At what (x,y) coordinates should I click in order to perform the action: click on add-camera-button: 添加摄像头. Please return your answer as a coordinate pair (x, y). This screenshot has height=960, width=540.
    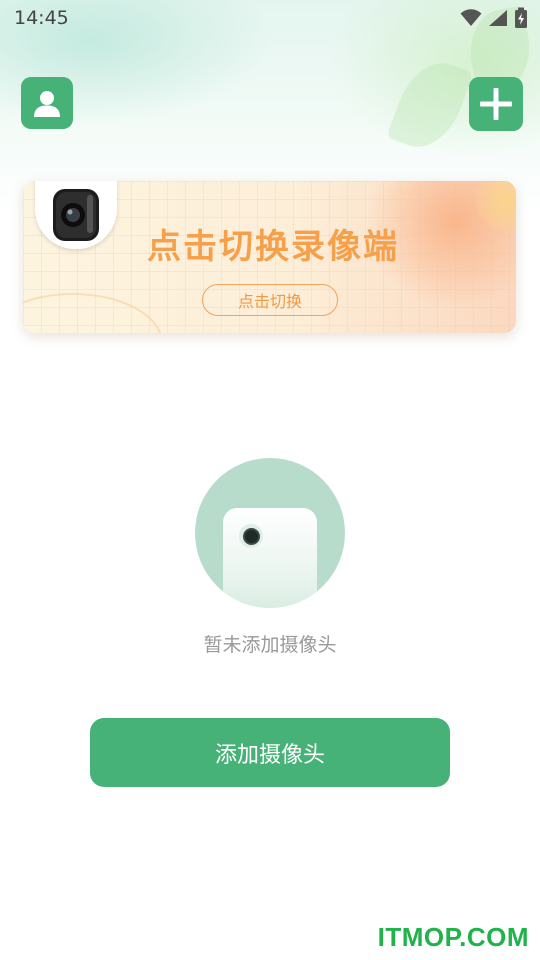
    Looking at the image, I should click on (270, 752).